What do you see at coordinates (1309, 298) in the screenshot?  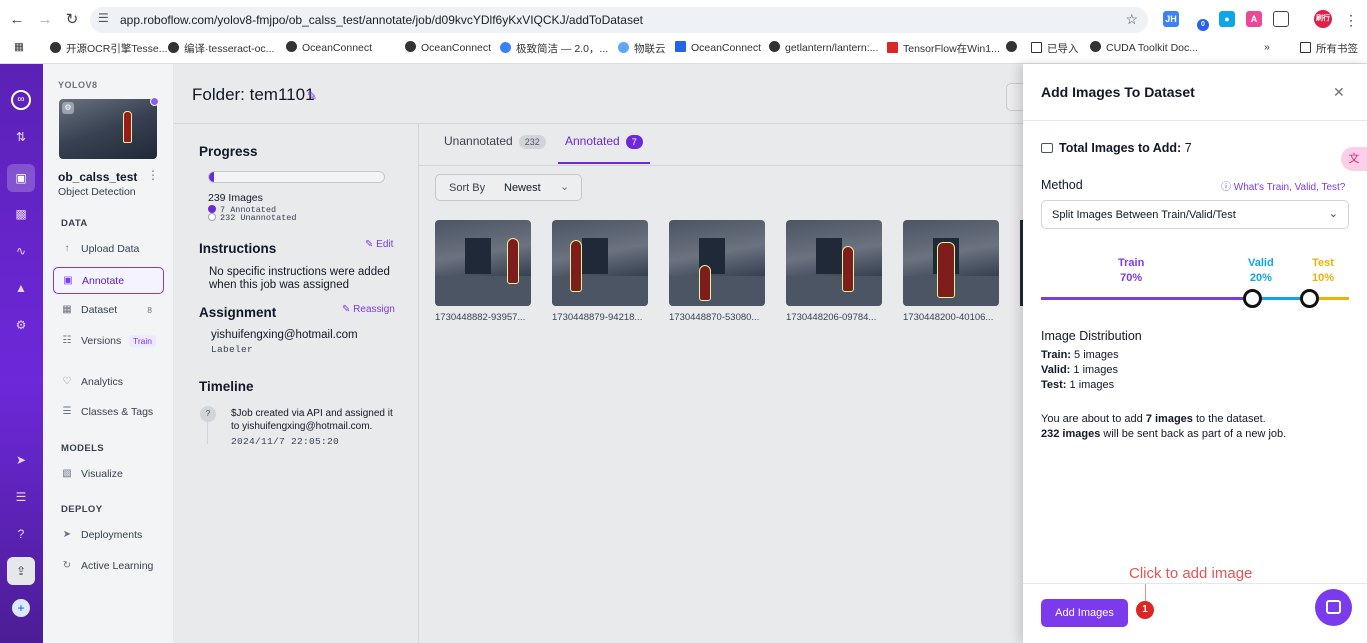 I see `valid-test-slider-handle` at bounding box center [1309, 298].